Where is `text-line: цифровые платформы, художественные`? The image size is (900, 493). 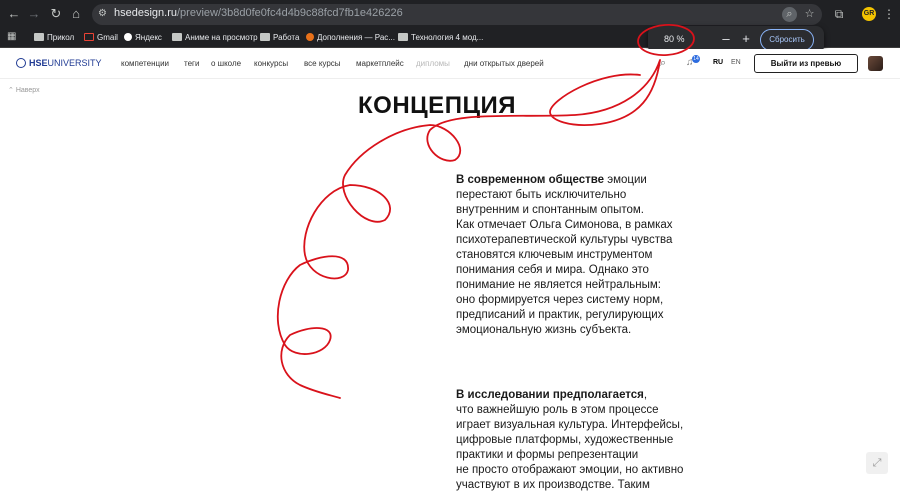
text-line: цифровые платформы, художественные is located at coordinates (565, 440).